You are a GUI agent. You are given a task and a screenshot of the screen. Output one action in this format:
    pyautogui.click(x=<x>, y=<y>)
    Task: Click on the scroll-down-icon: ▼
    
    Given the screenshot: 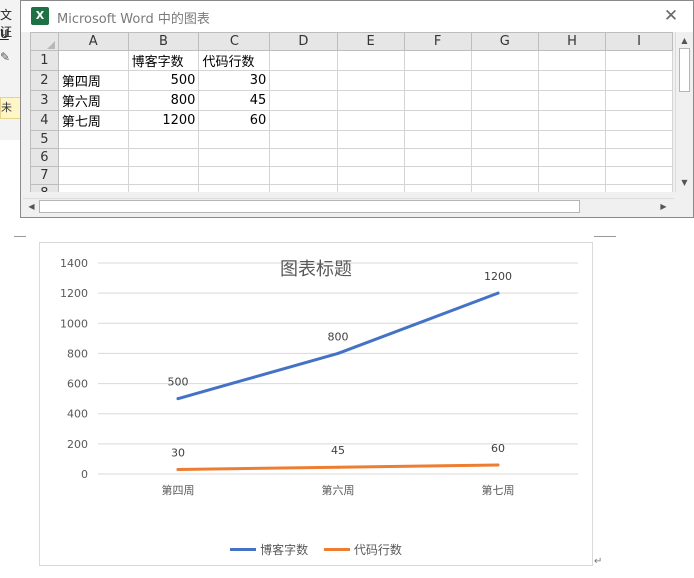 What is the action you would take?
    pyautogui.click(x=684, y=183)
    